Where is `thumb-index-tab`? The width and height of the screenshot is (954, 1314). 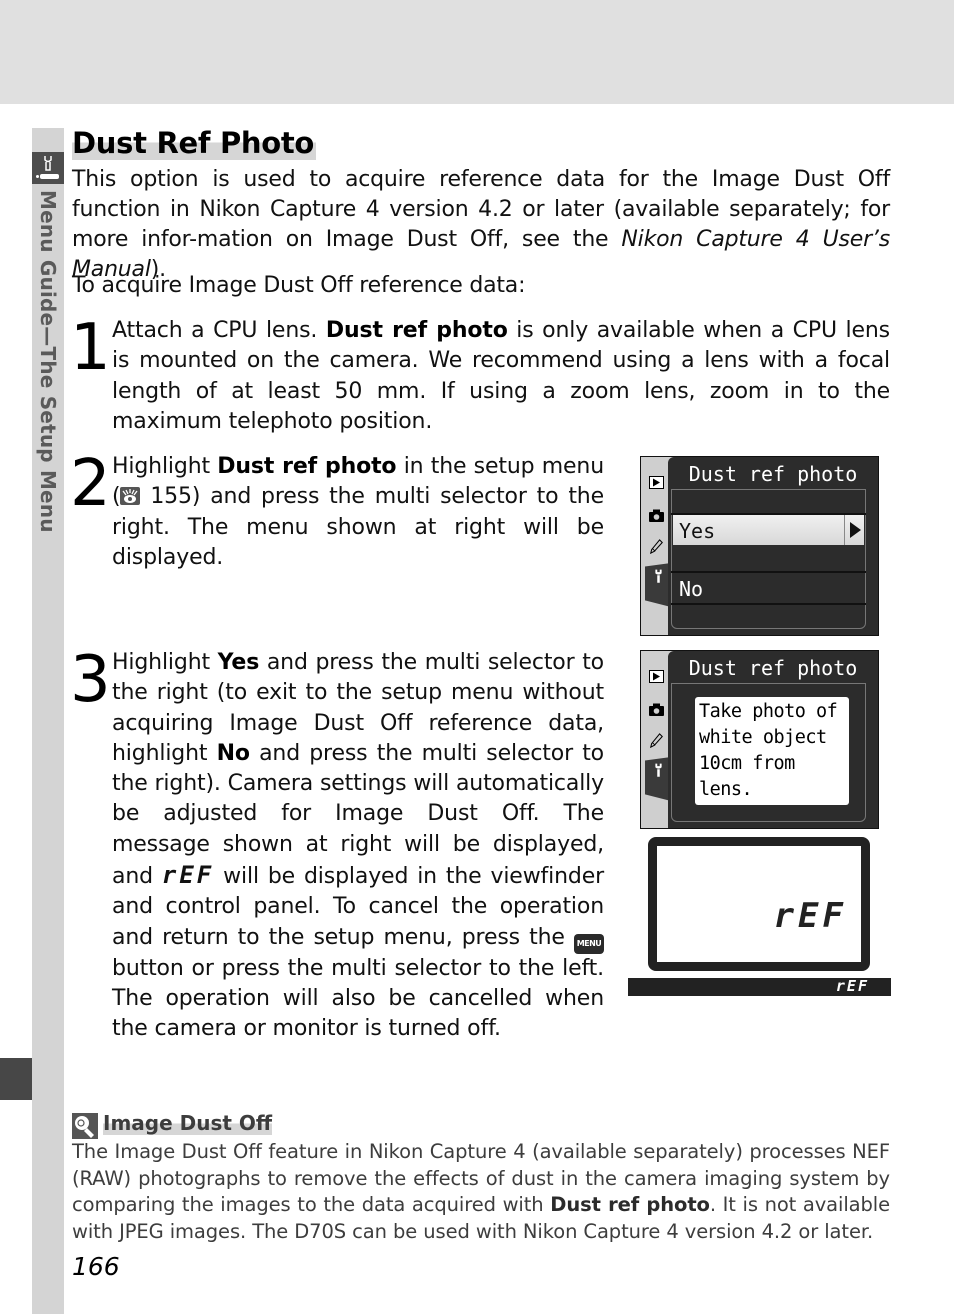 thumb-index-tab is located at coordinates (16, 1079).